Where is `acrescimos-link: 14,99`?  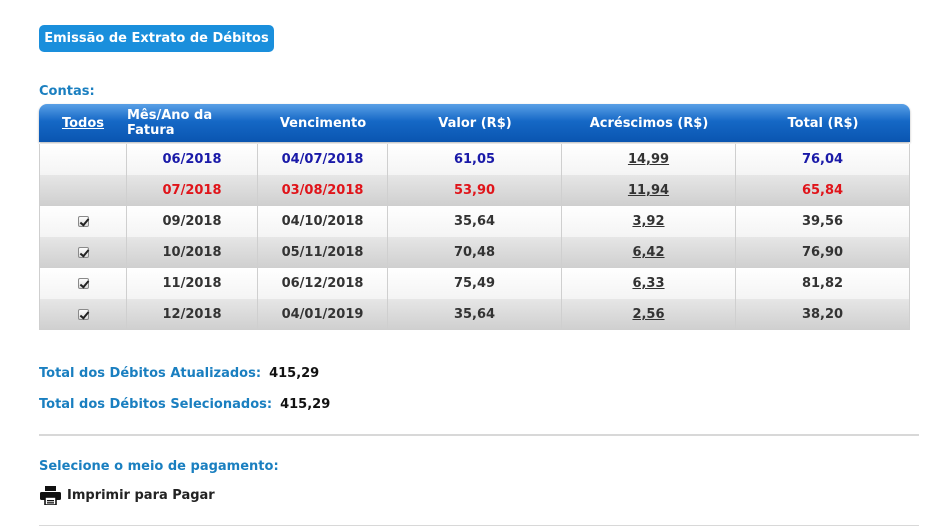 acrescimos-link: 14,99 is located at coordinates (648, 159).